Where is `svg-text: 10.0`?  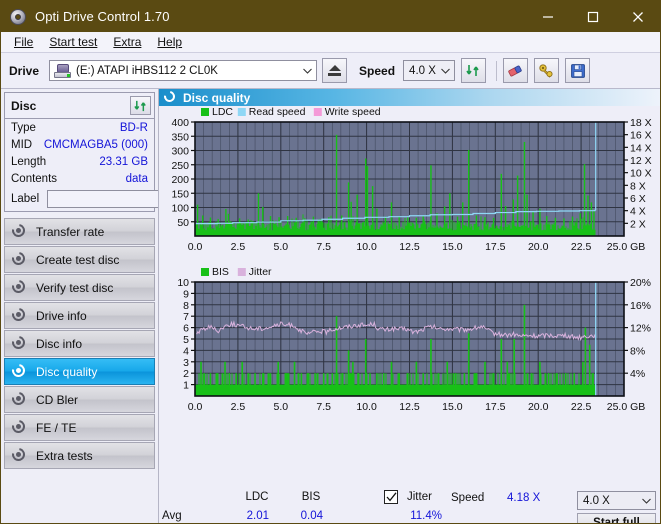 svg-text: 10.0 is located at coordinates (366, 407).